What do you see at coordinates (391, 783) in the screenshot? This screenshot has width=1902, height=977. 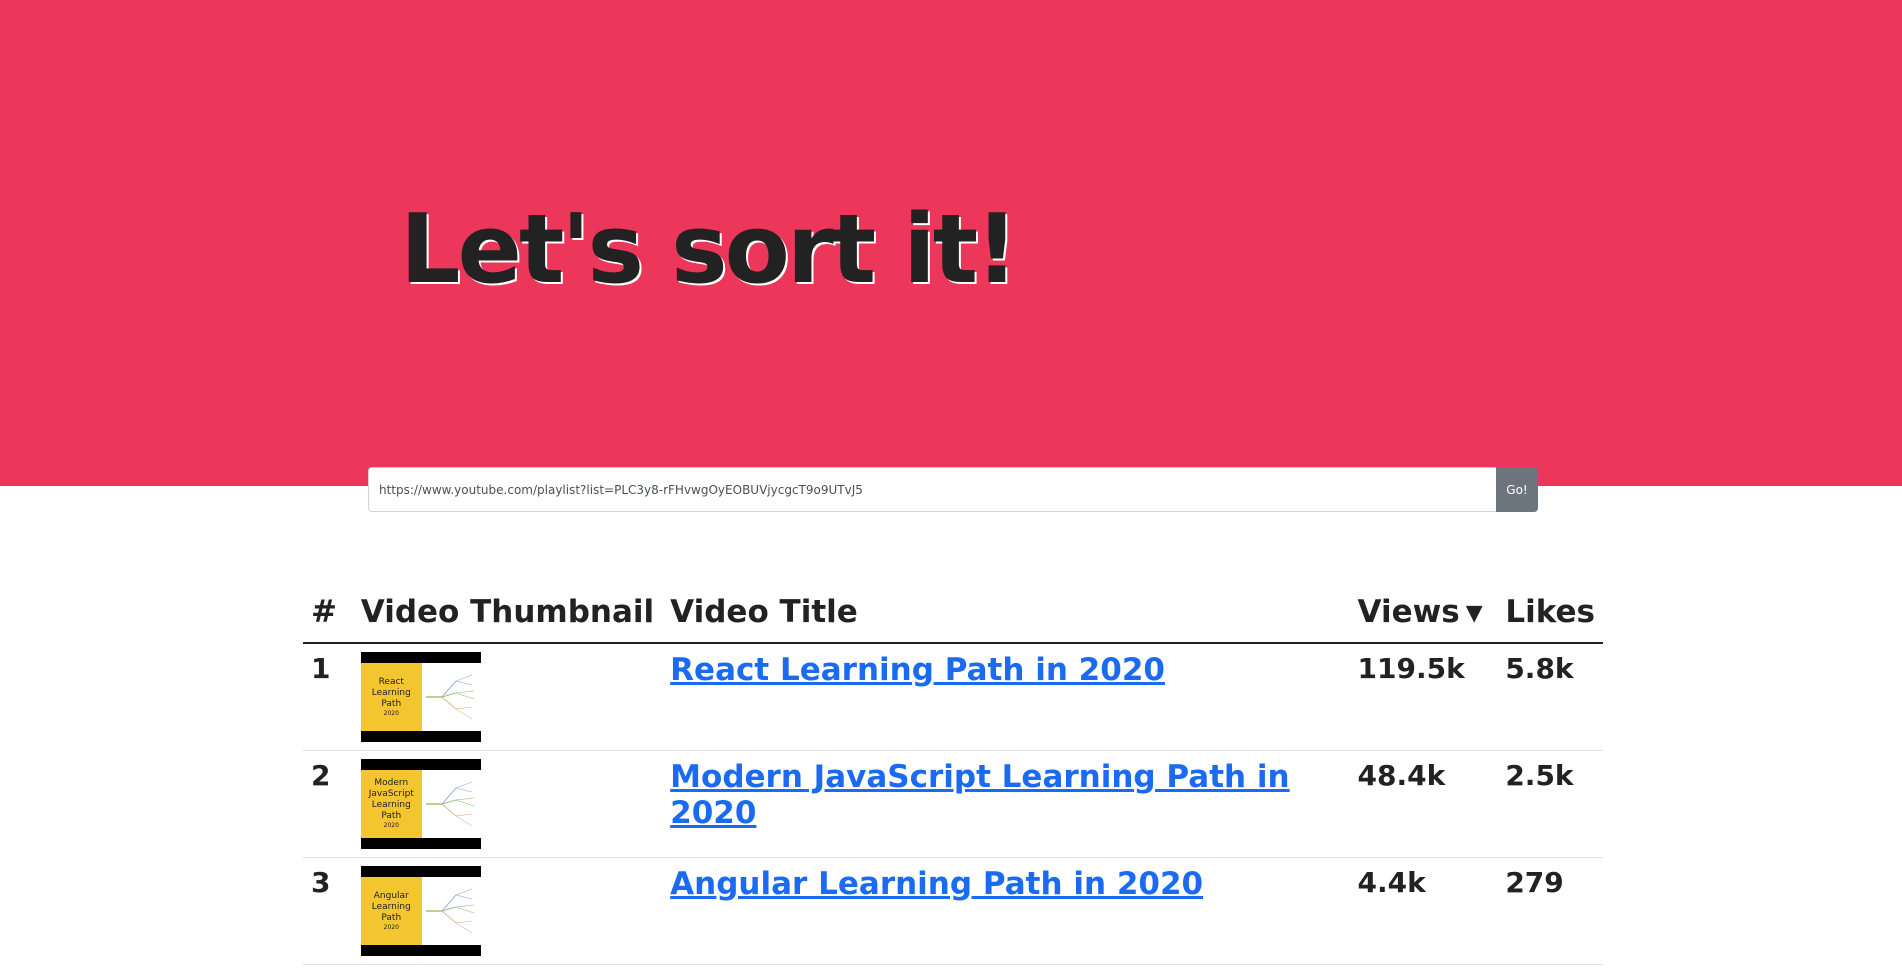 I see `thumbnail-text: Modern` at bounding box center [391, 783].